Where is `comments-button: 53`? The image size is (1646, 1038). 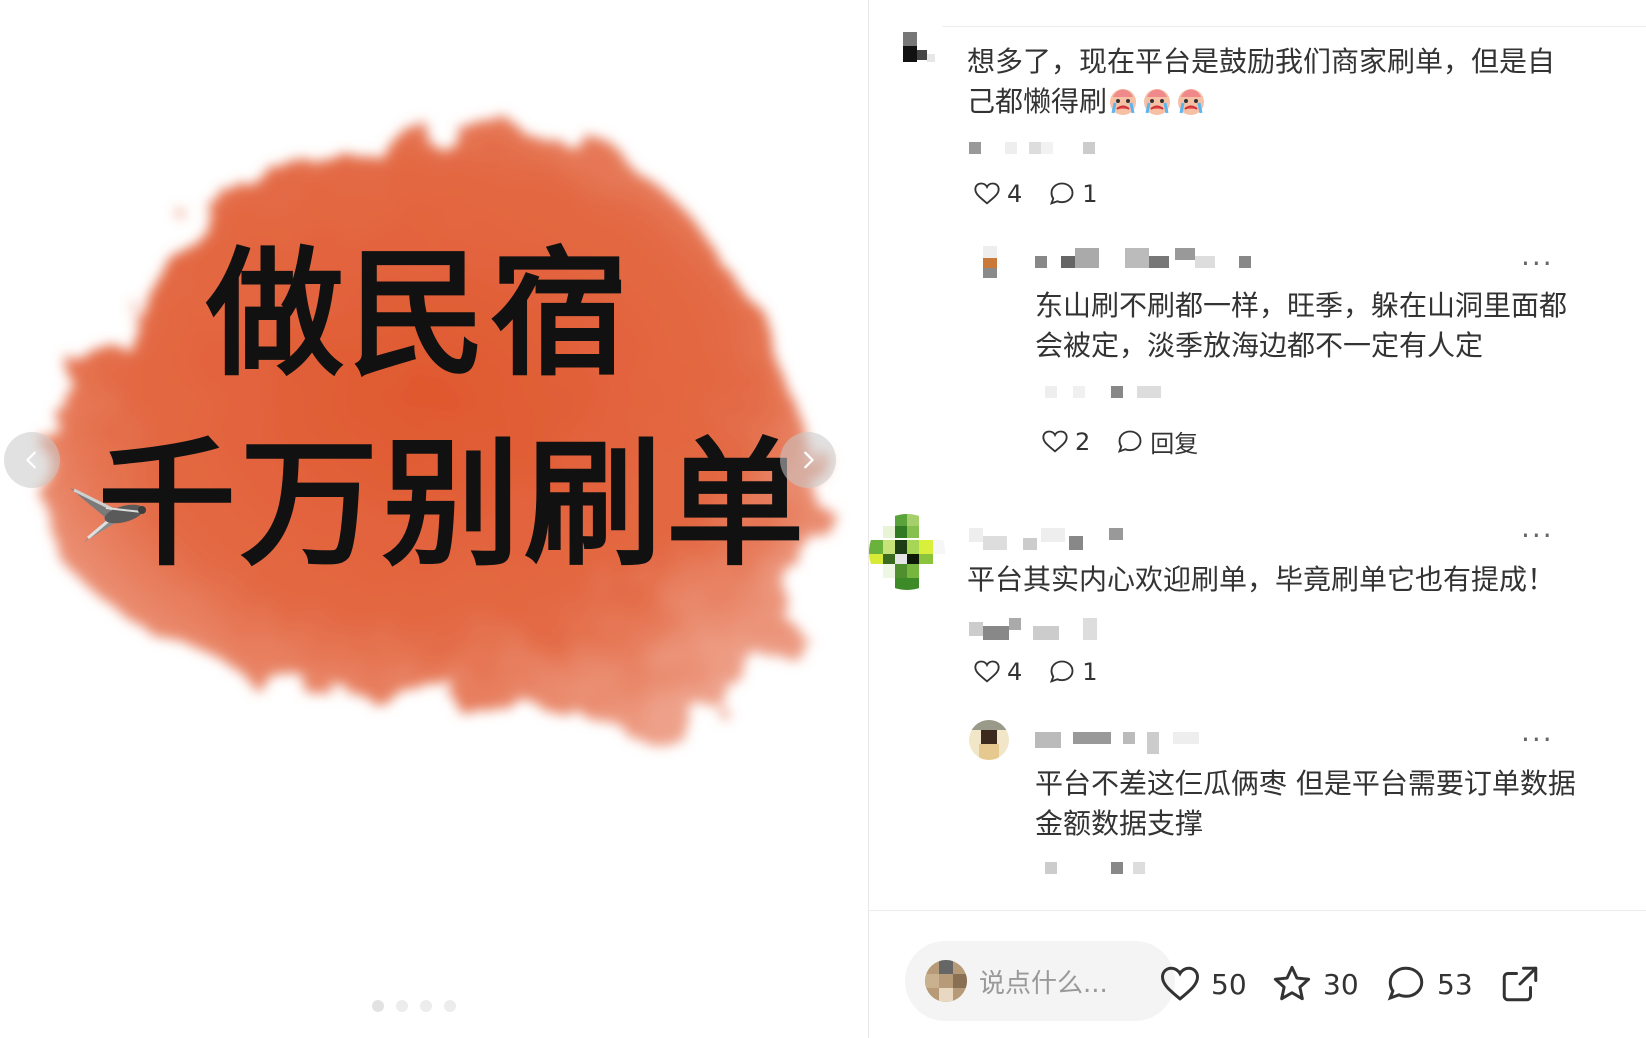 comments-button: 53 is located at coordinates (1429, 984).